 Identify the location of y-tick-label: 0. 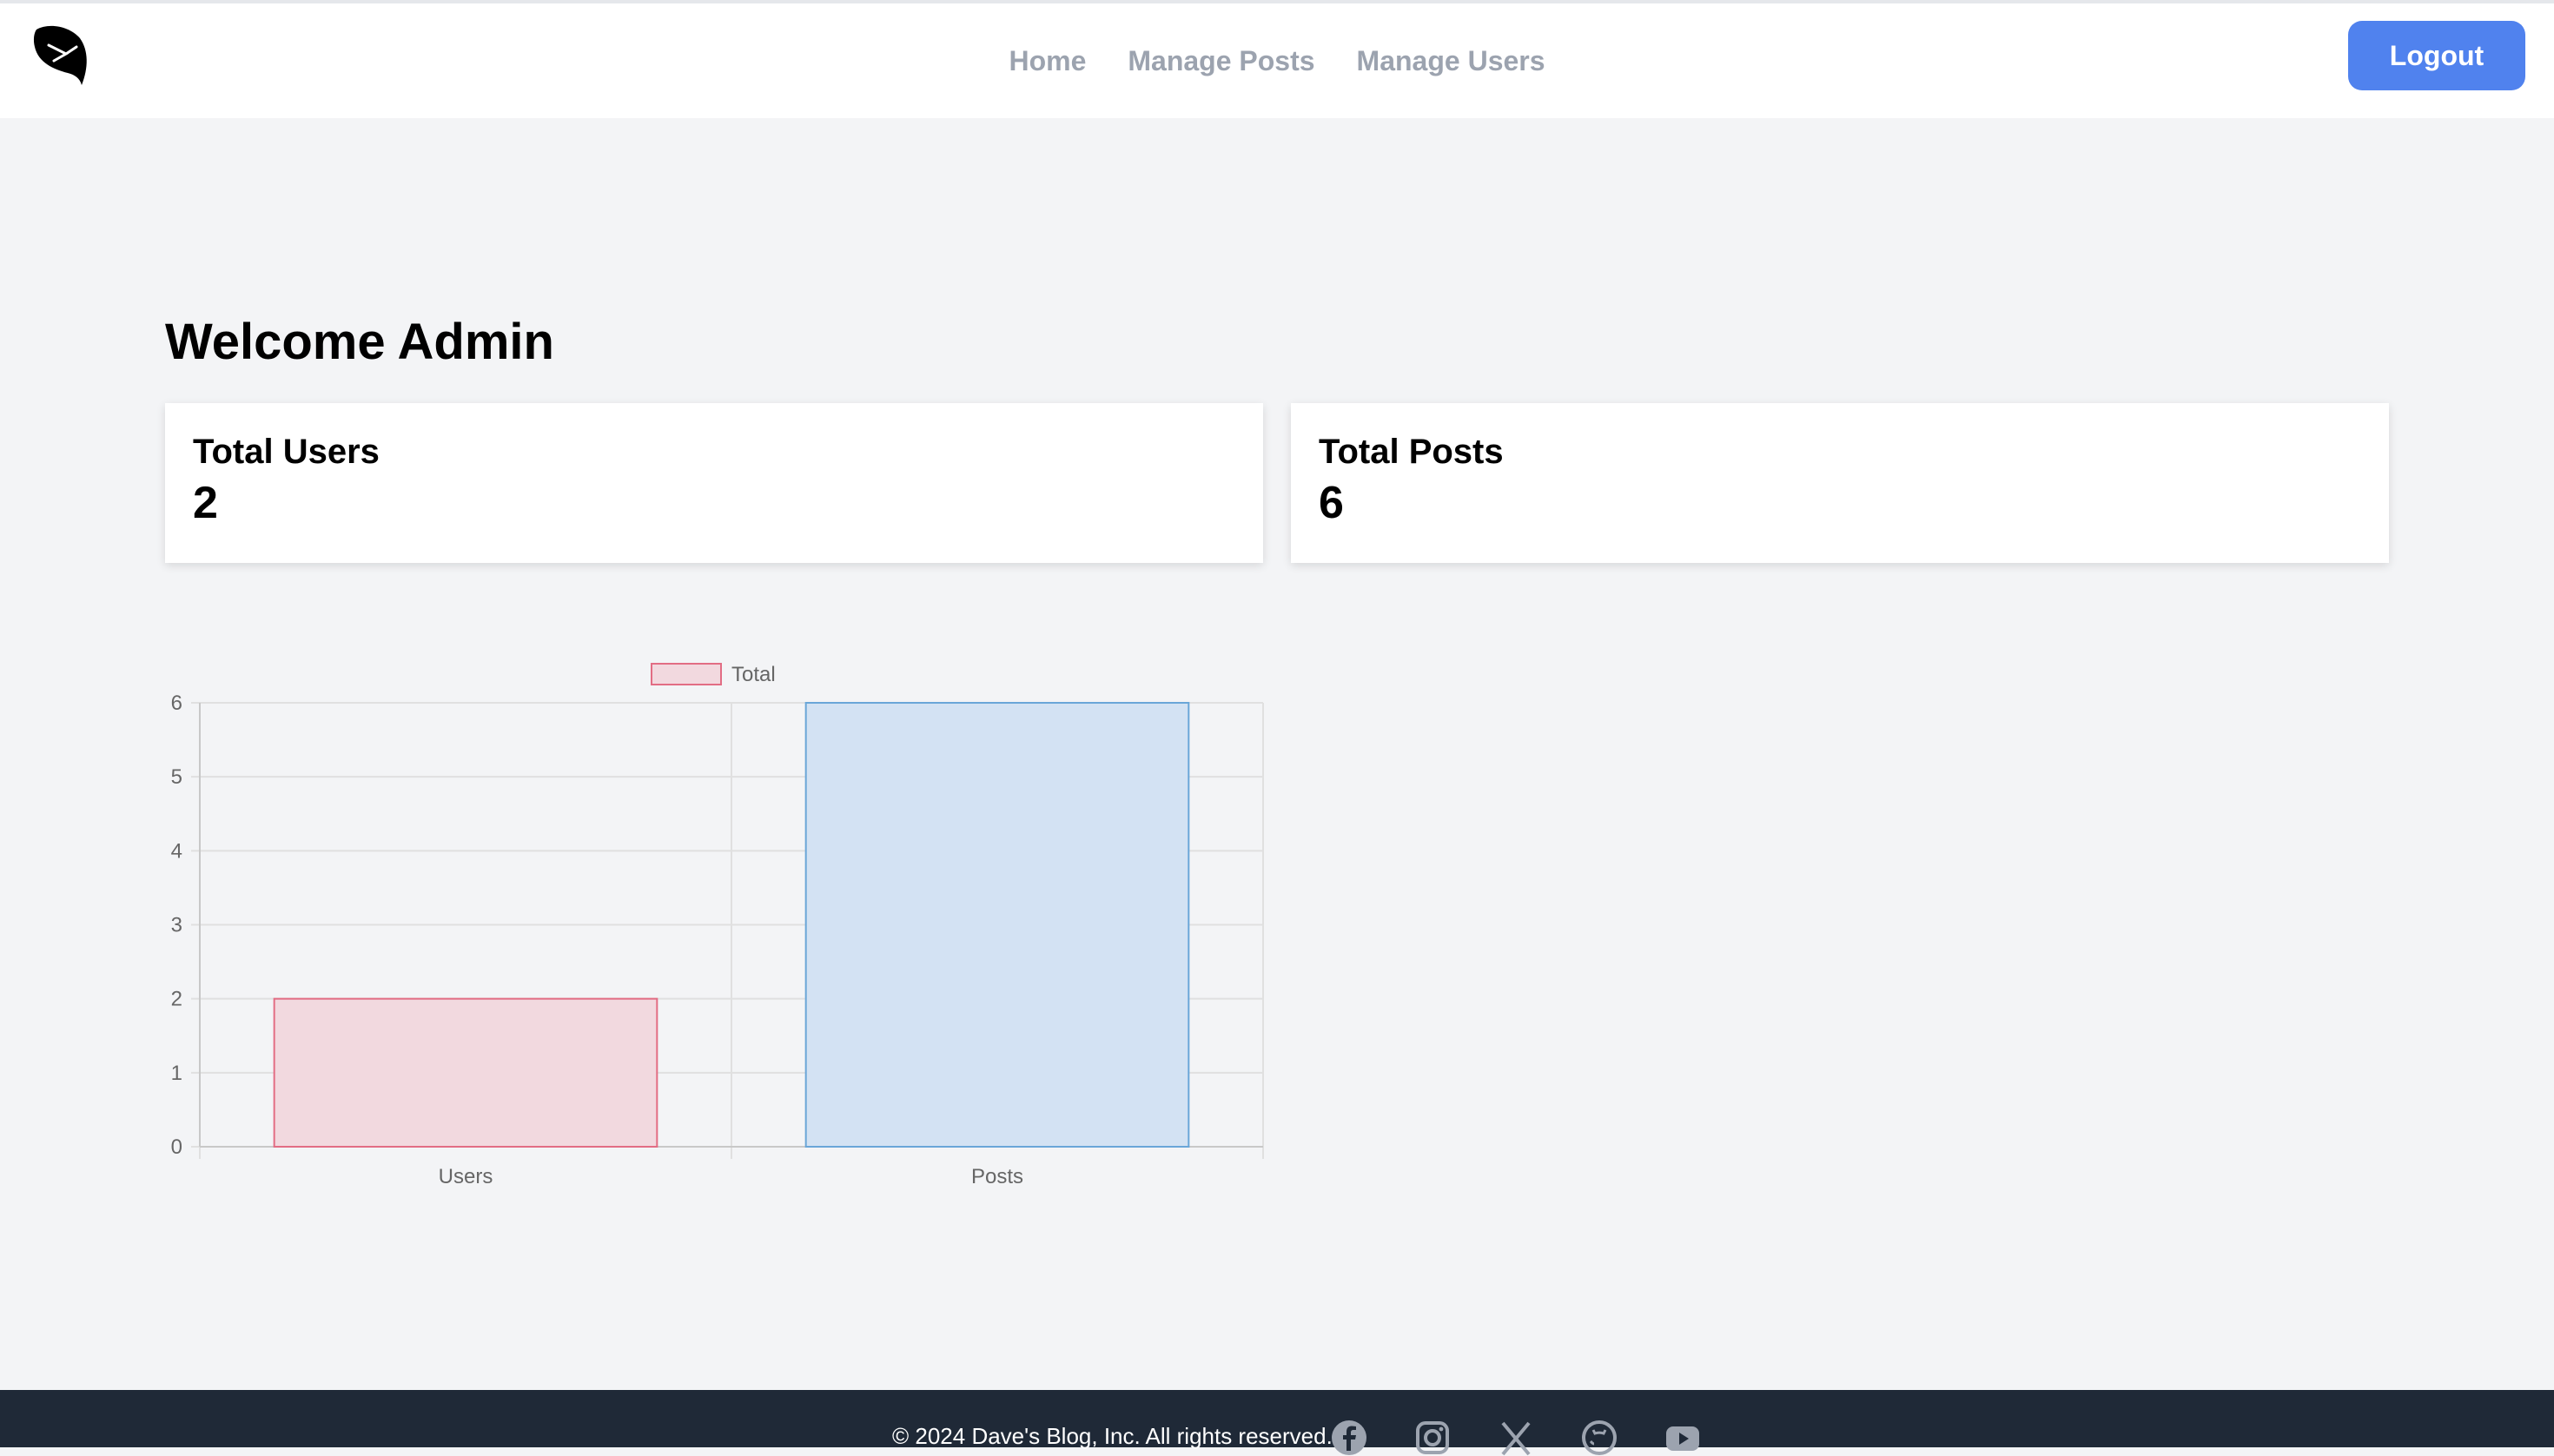
(176, 1147).